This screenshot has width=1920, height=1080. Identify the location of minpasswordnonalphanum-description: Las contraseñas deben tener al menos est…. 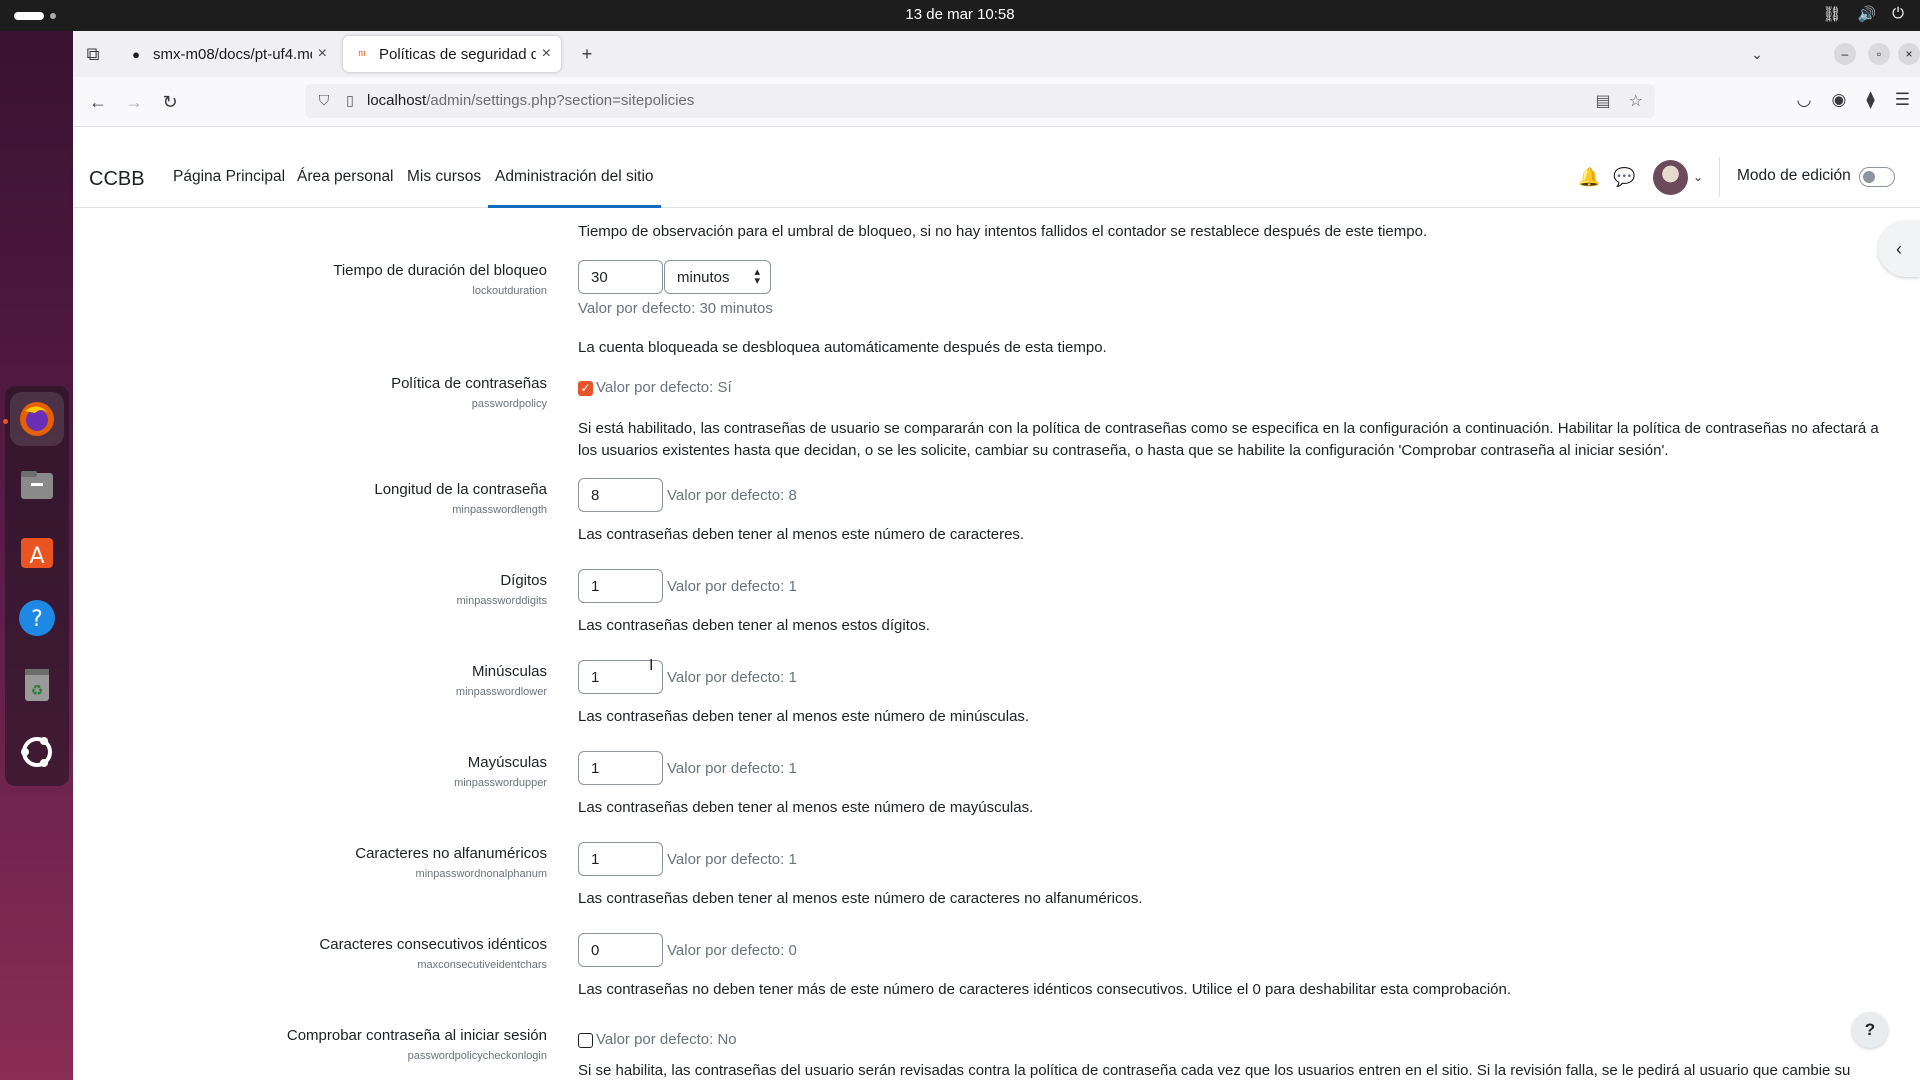
(860, 898).